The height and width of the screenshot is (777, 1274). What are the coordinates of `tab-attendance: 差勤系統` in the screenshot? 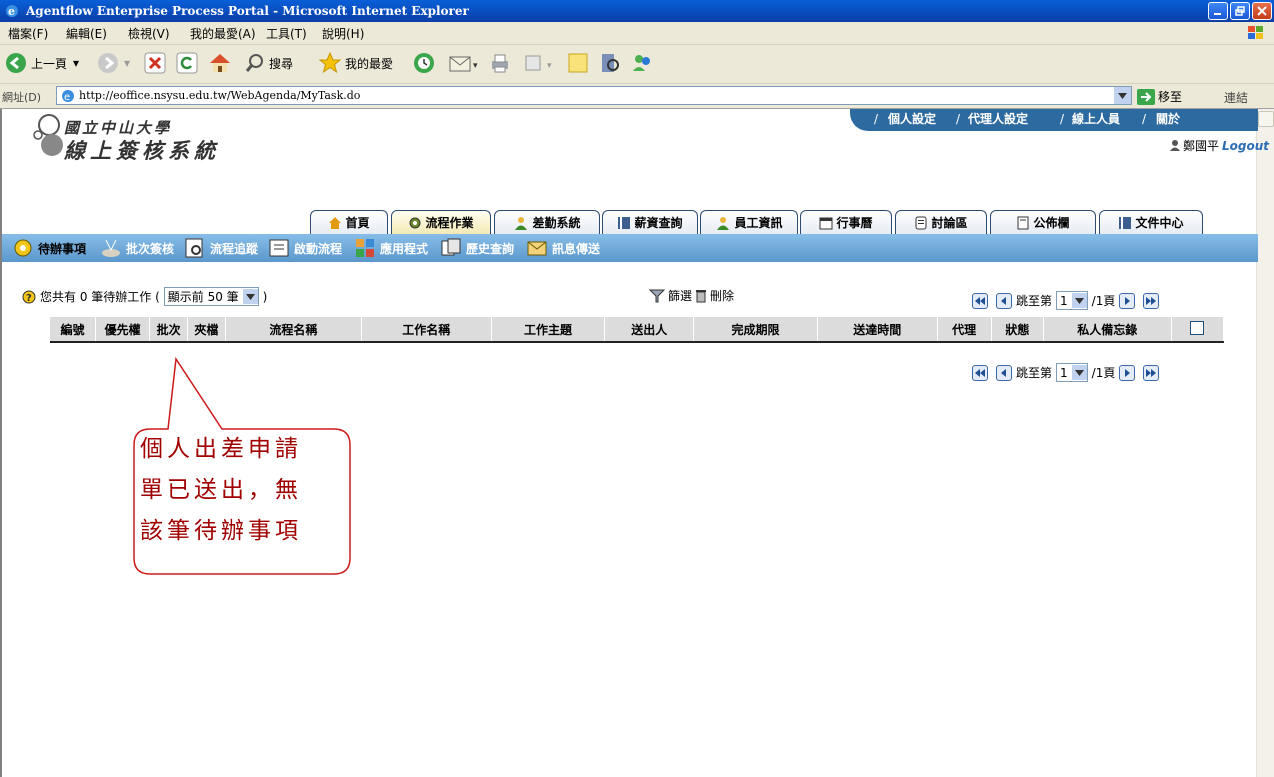 It's located at (547, 222).